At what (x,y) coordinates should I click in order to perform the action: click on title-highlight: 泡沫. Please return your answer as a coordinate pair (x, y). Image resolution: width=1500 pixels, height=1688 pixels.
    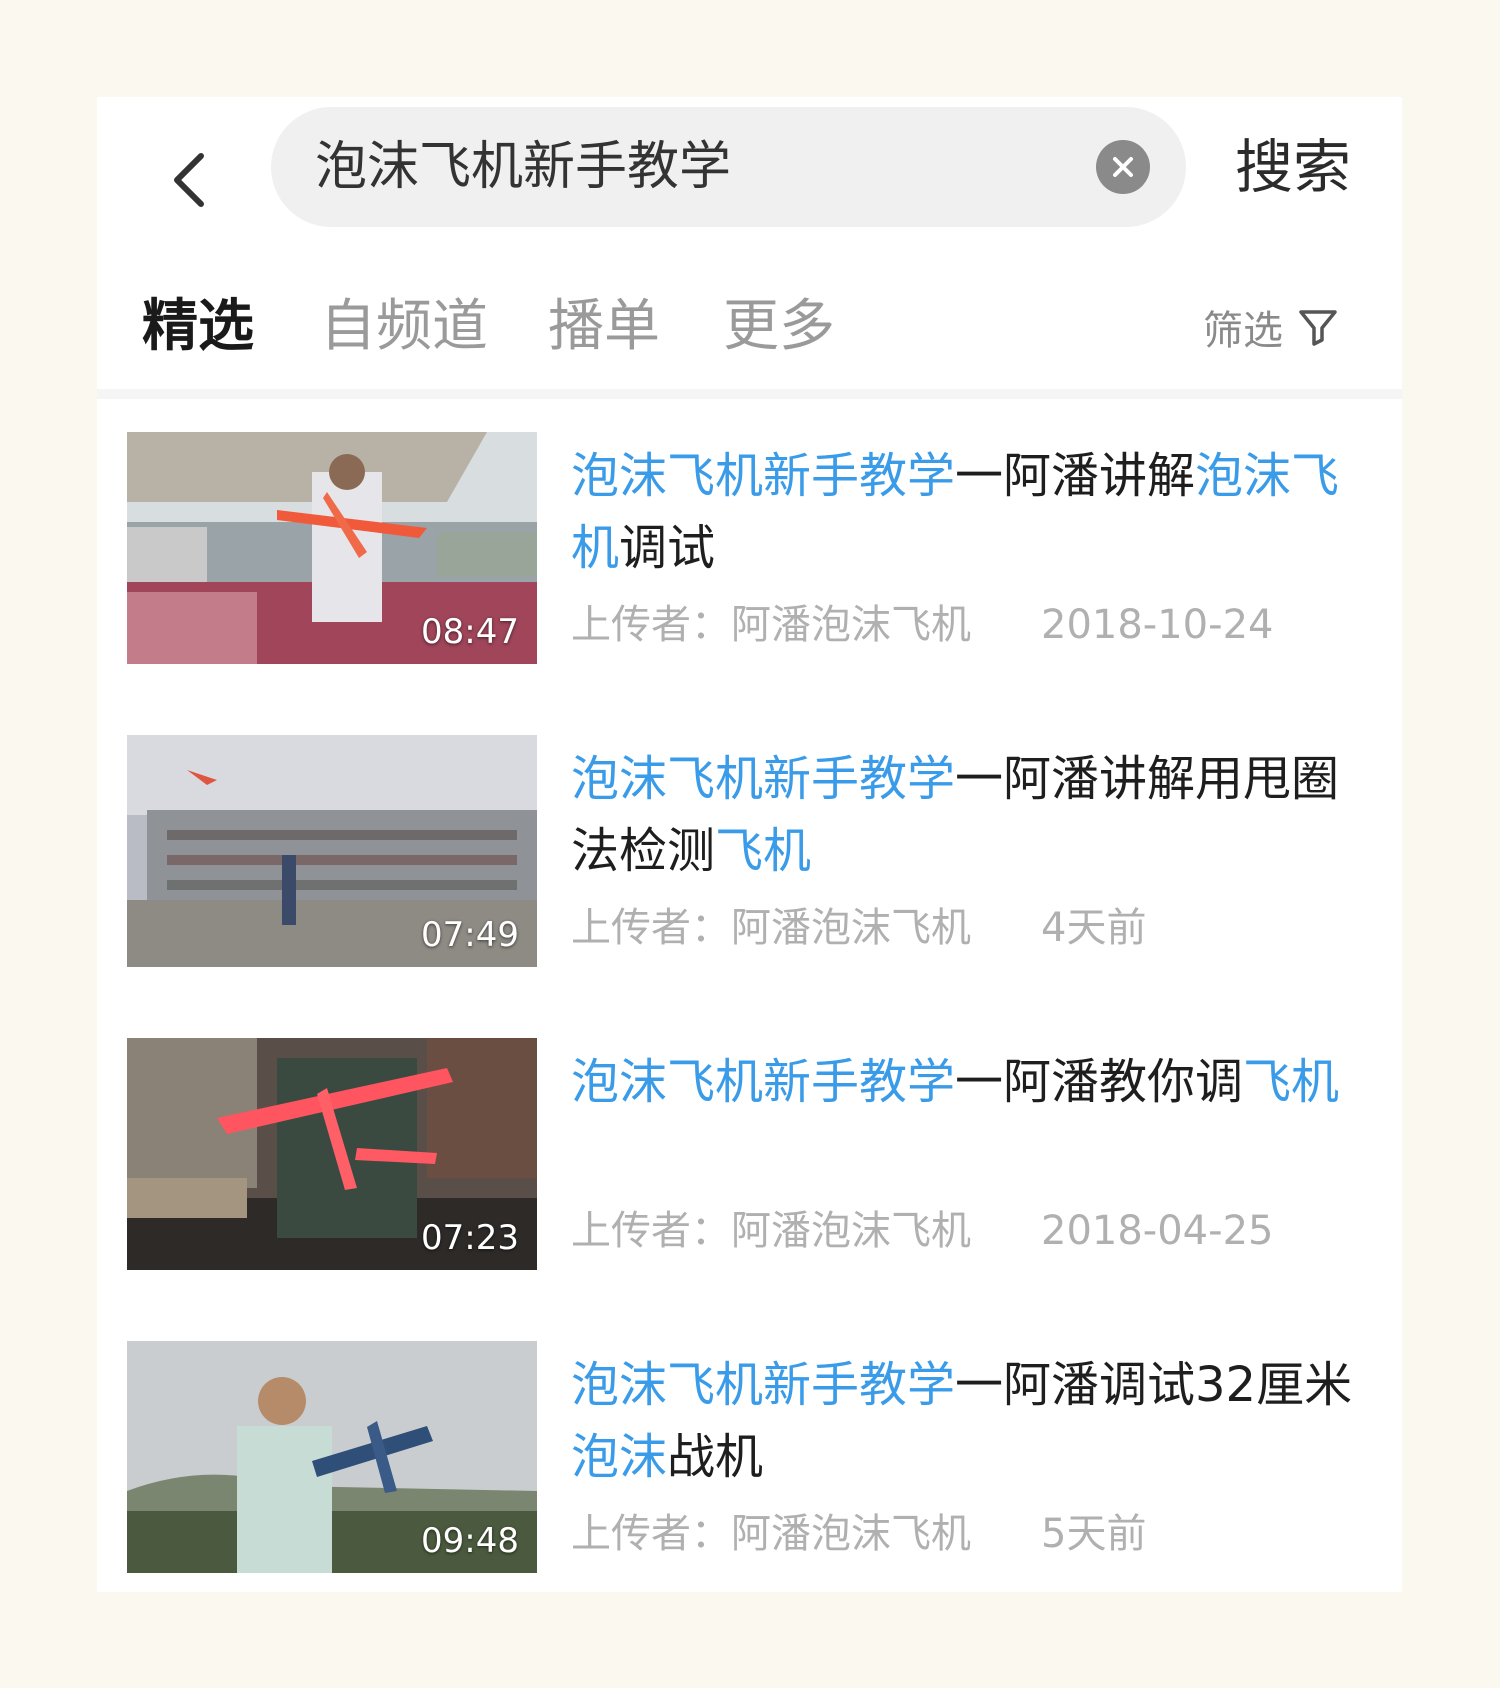
    Looking at the image, I should click on (619, 1457).